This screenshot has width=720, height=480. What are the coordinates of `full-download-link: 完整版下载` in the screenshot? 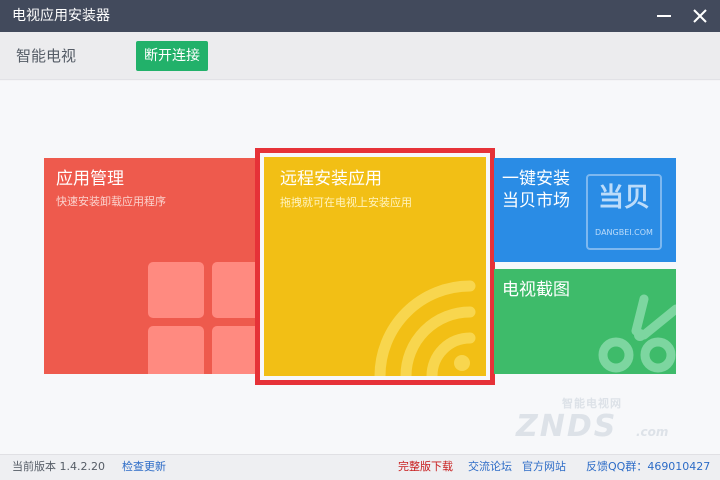 It's located at (425, 467).